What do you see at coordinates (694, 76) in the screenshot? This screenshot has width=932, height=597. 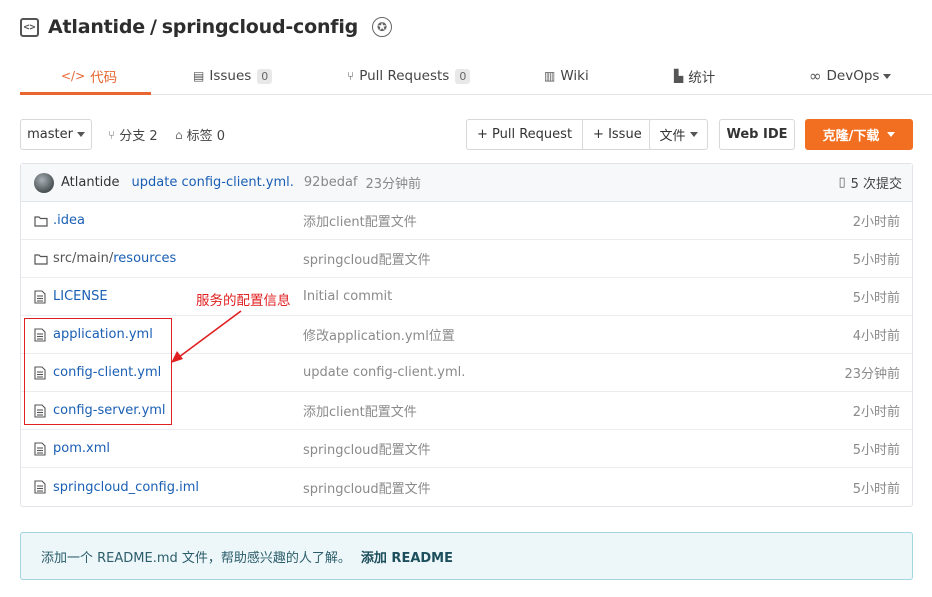 I see `tab-stats: ▙ 统计` at bounding box center [694, 76].